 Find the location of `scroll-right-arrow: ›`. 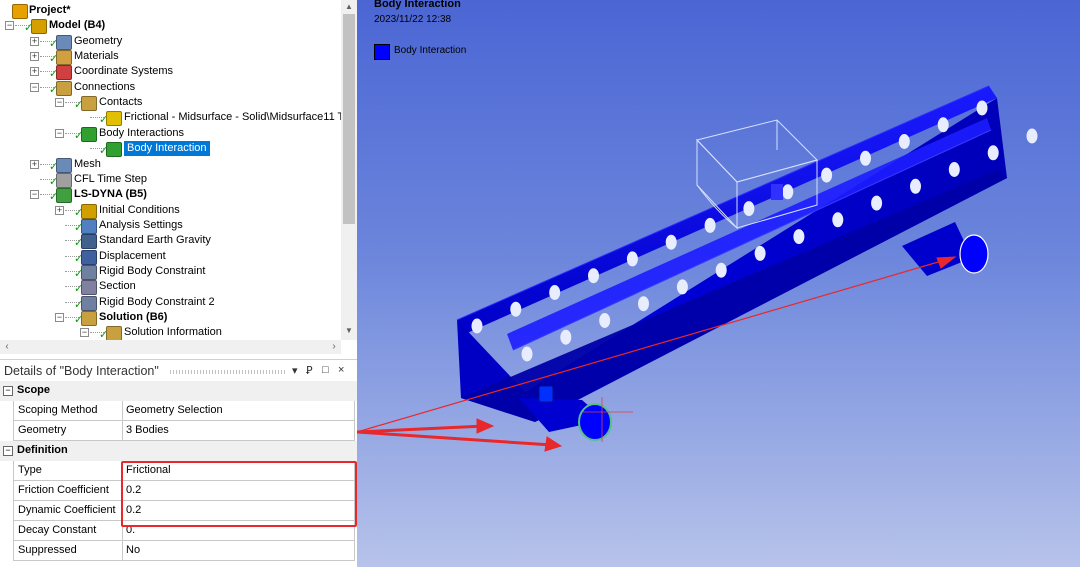

scroll-right-arrow: › is located at coordinates (334, 347).